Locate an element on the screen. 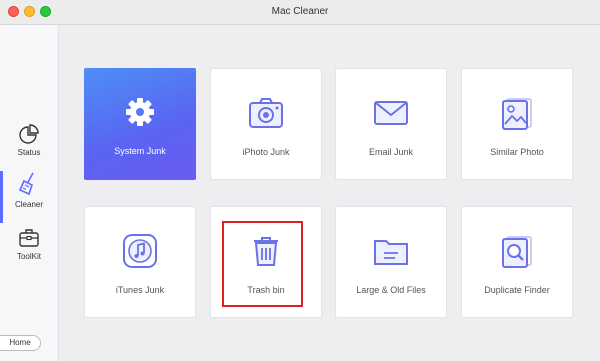 This screenshot has width=600, height=361. tile-email-junk: Email Junk is located at coordinates (391, 124).